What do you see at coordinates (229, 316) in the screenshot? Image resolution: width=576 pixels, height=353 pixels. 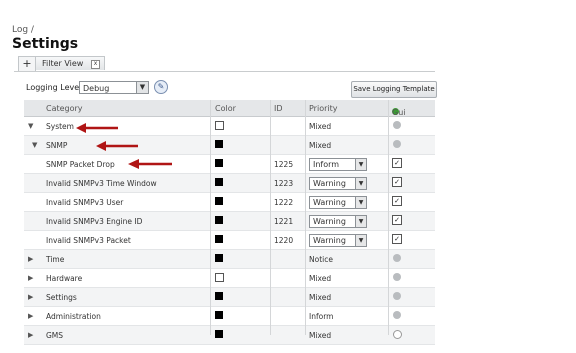 I see `table-row: ▶ Administration Inform` at bounding box center [229, 316].